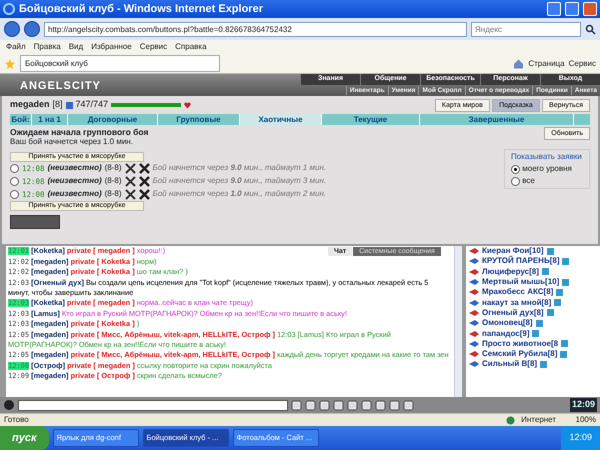 The width and height of the screenshot is (600, 450). Describe the element at coordinates (281, 119) in the screenshot. I see `battle-tab: Хаотичные` at that location.